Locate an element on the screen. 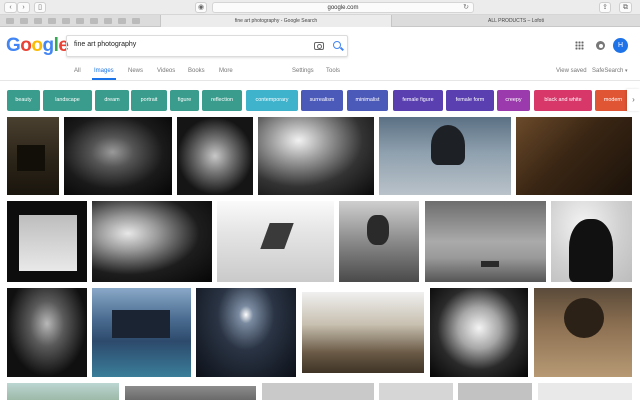  chip-female-figure: female figure is located at coordinates (418, 100).